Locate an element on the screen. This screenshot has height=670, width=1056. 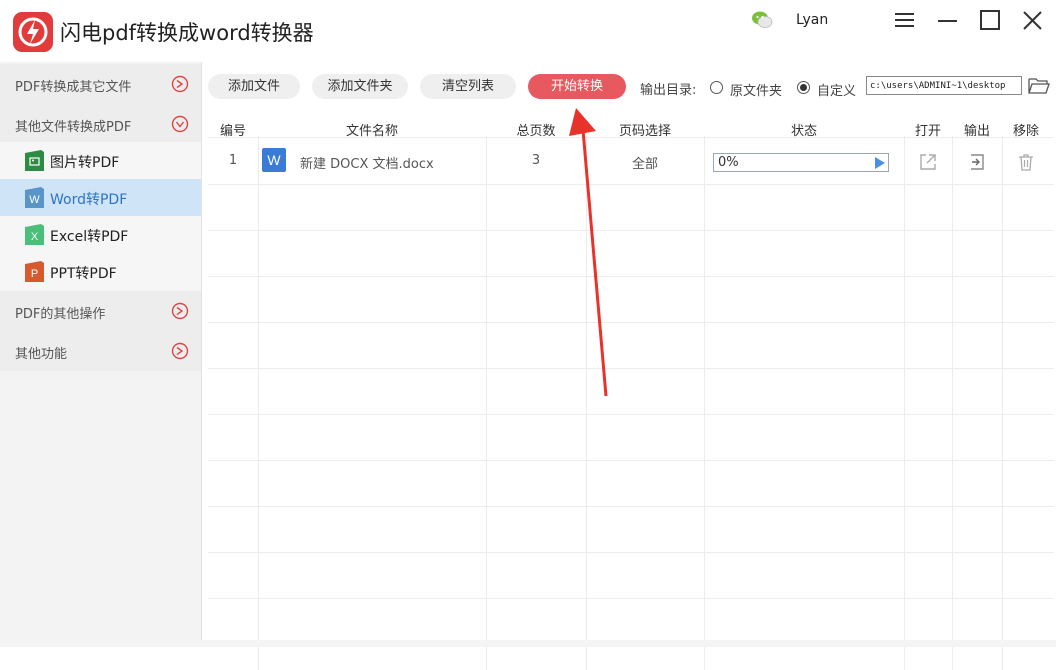
sidebar-item-word-to-pdf: W Word转PDF is located at coordinates (100, 197).